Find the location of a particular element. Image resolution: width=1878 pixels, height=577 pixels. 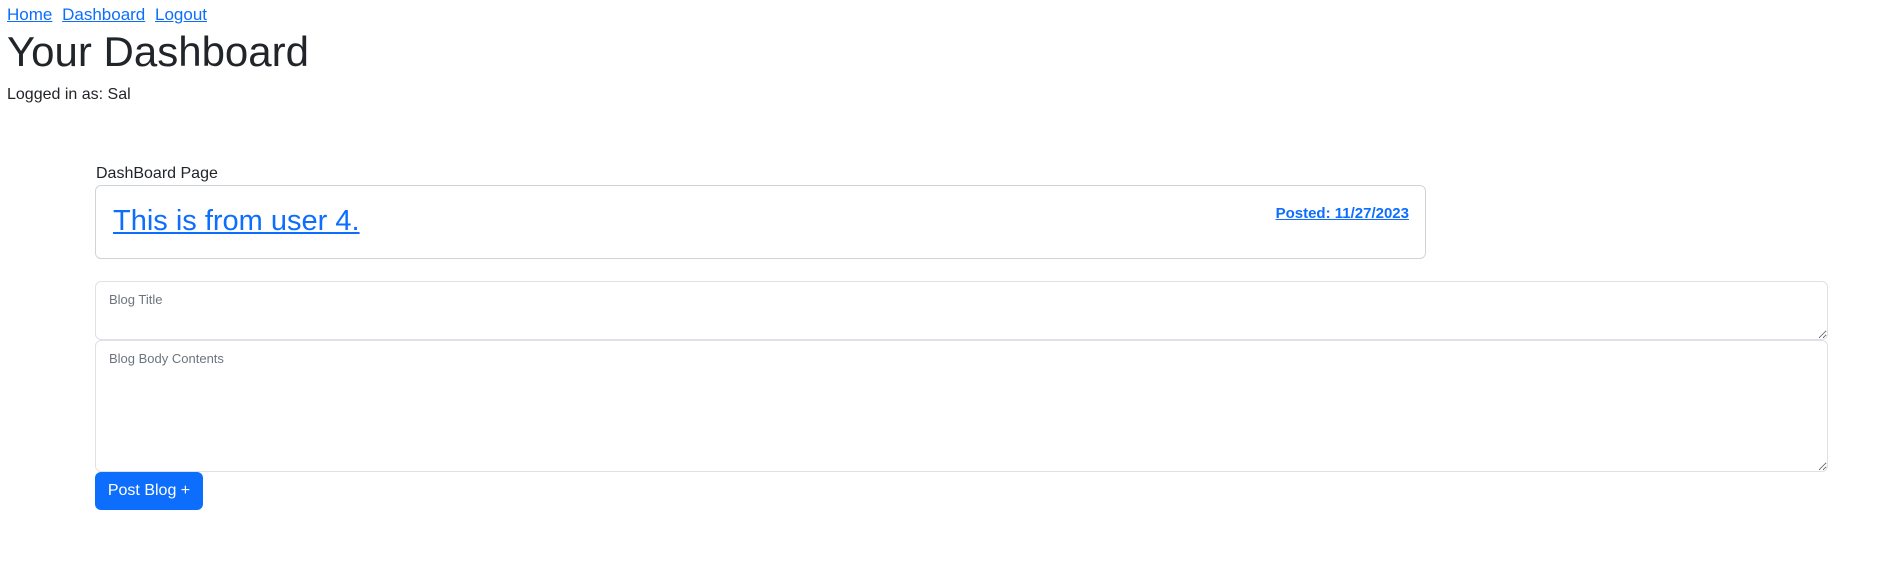

post-blog-button: Post Blog + is located at coordinates (149, 491).